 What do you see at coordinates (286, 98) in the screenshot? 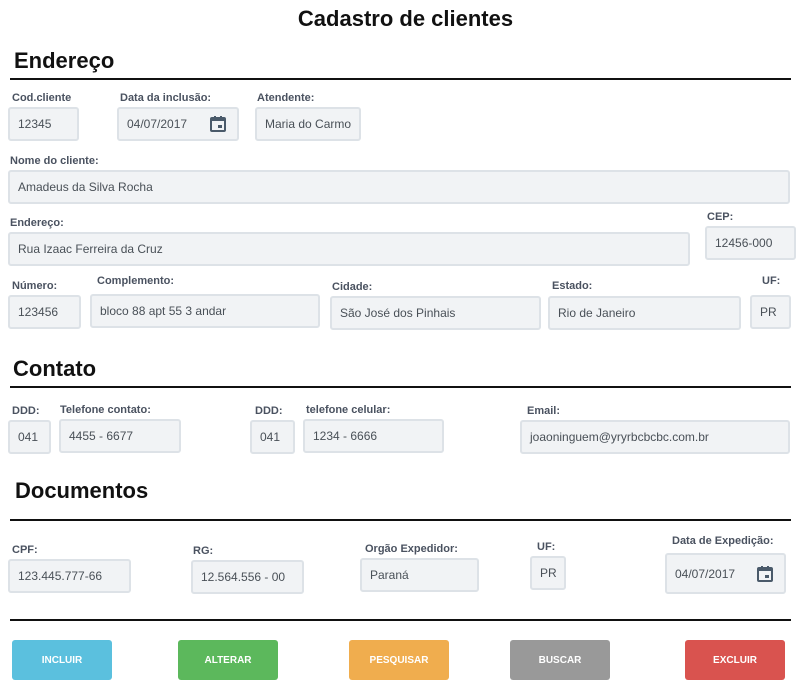
I see `atendente-label: Atendente:` at bounding box center [286, 98].